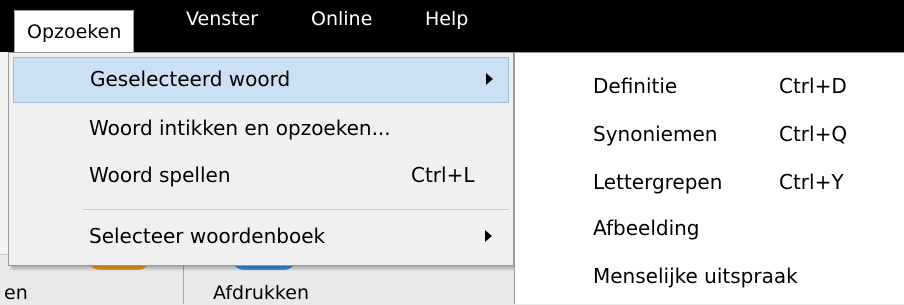 The width and height of the screenshot is (904, 305). I want to click on menu-item-label: Geselecteerd woord, so click(190, 79).